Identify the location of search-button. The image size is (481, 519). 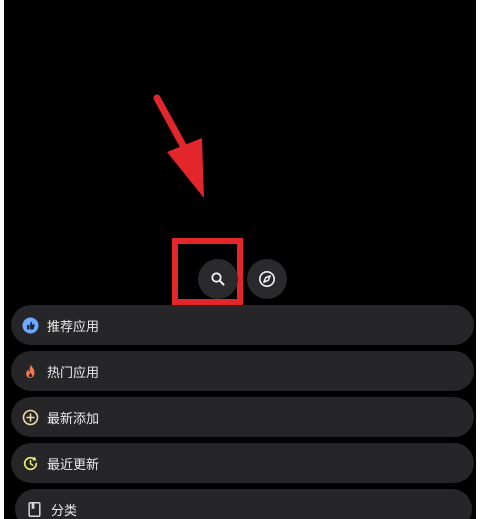
(218, 279).